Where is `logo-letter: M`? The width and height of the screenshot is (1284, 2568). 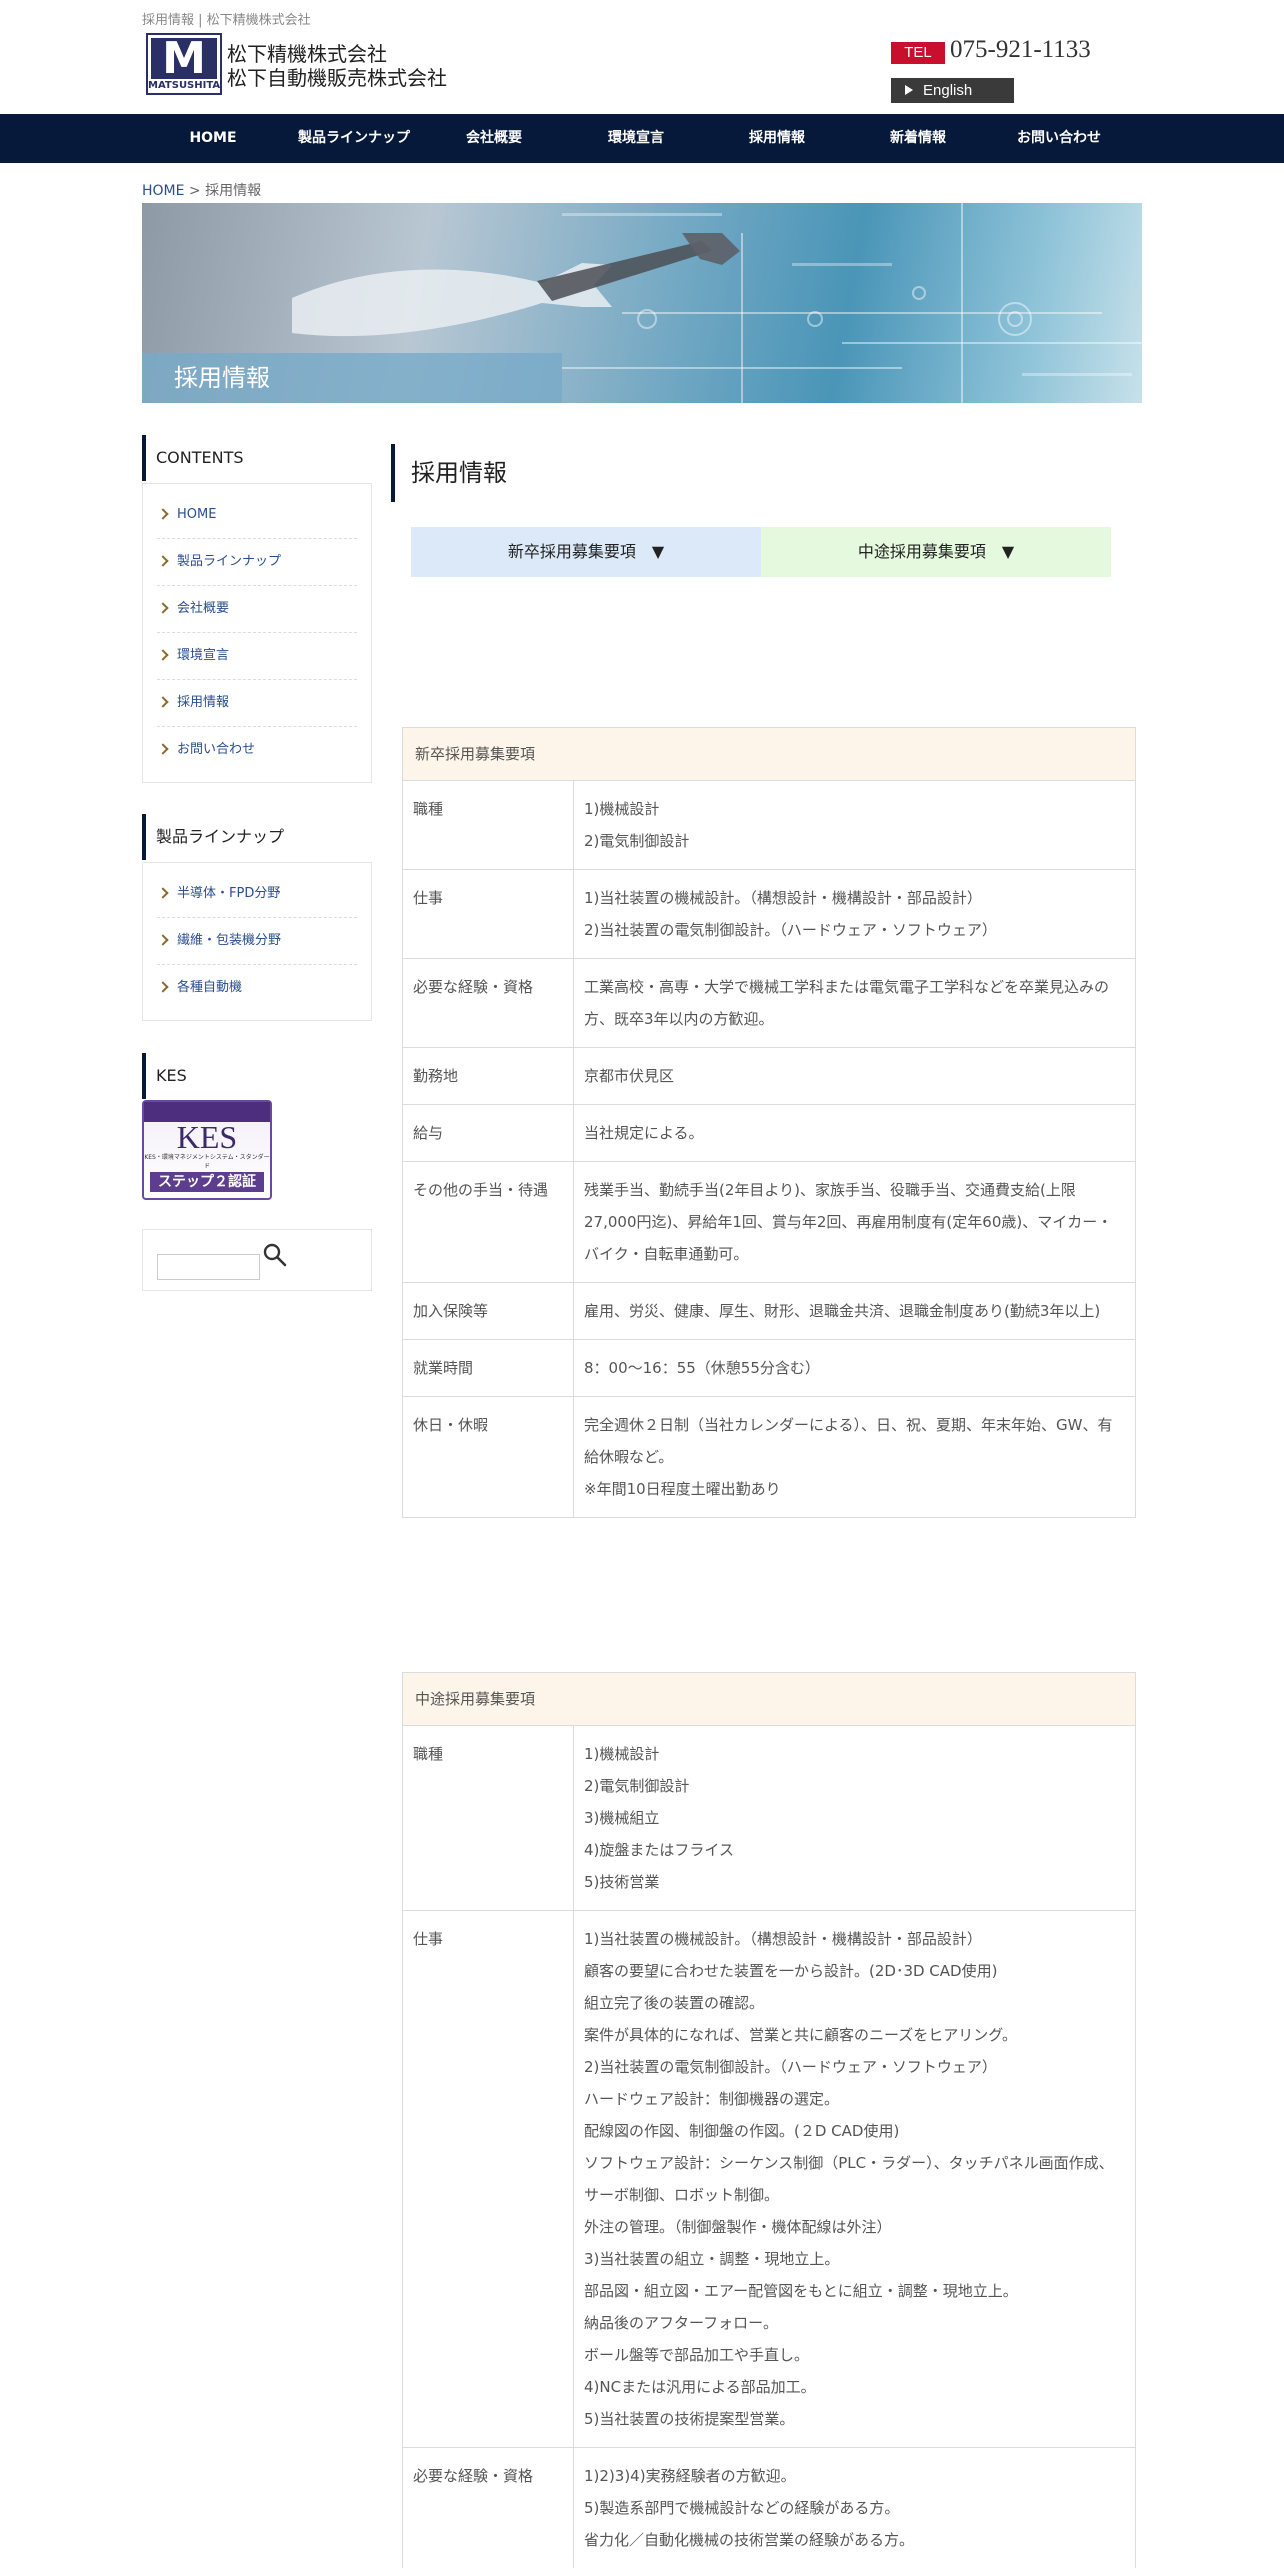
logo-letter: M is located at coordinates (184, 59).